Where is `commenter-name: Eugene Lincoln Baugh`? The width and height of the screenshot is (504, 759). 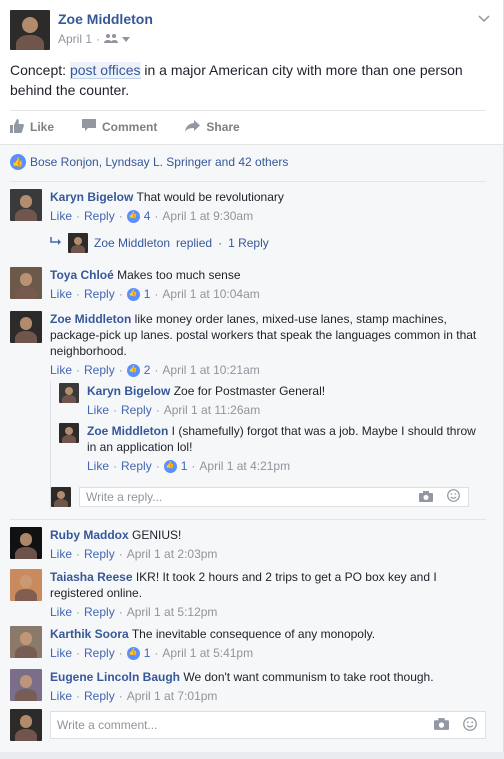 commenter-name: Eugene Lincoln Baugh is located at coordinates (115, 677).